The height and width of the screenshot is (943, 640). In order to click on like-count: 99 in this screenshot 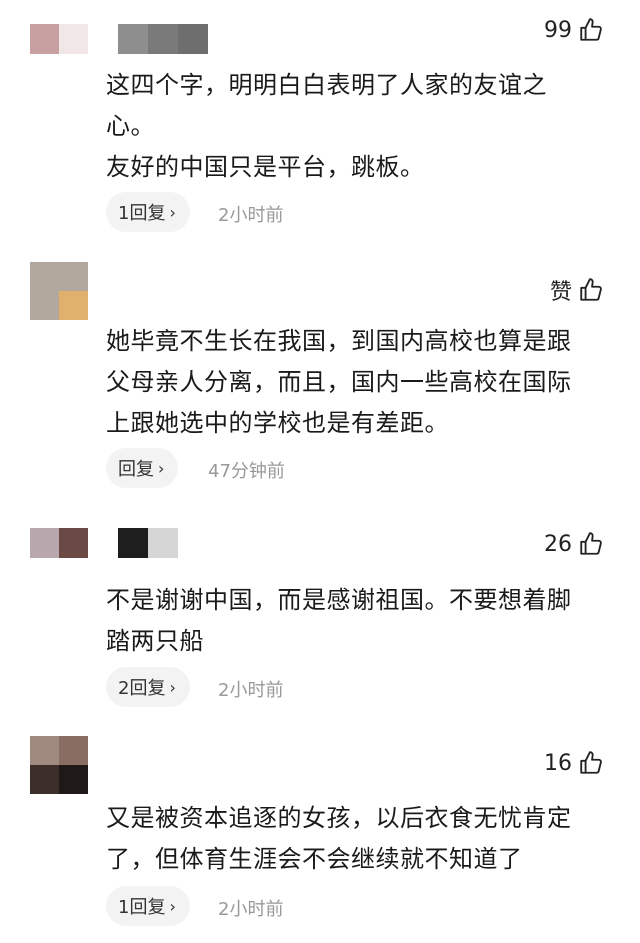, I will do `click(558, 30)`.